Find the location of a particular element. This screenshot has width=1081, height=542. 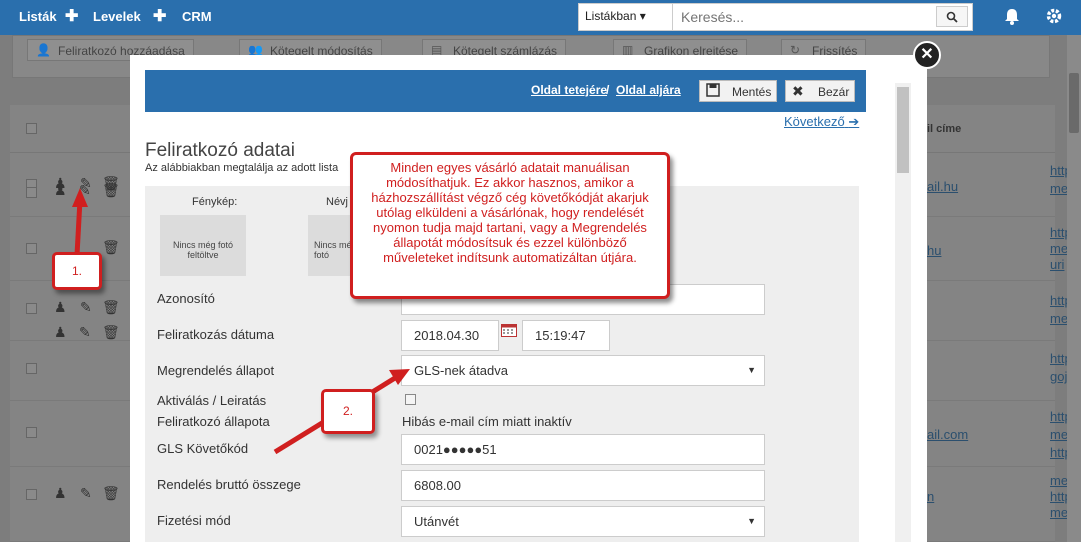

search-icon is located at coordinates (952, 17).